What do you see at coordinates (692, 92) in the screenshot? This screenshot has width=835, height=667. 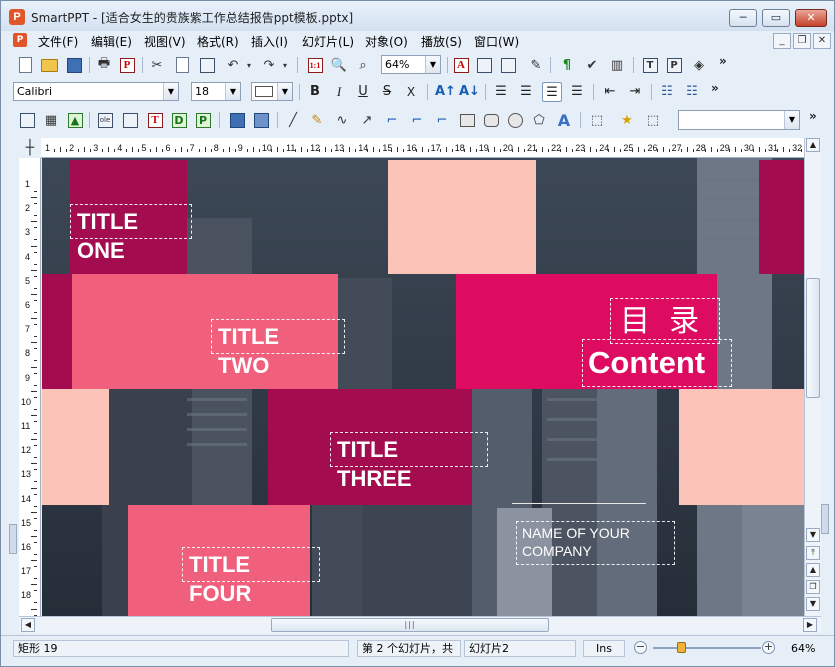 I see `numbered-list-button: ☷` at bounding box center [692, 92].